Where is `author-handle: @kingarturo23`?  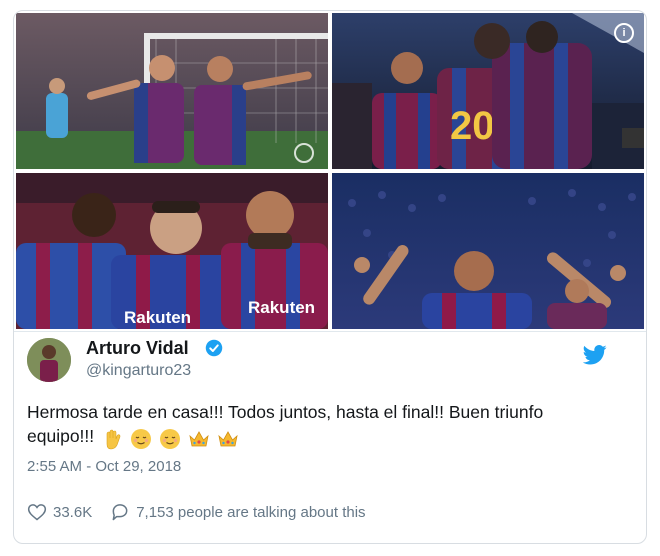 author-handle: @kingarturo23 is located at coordinates (138, 371).